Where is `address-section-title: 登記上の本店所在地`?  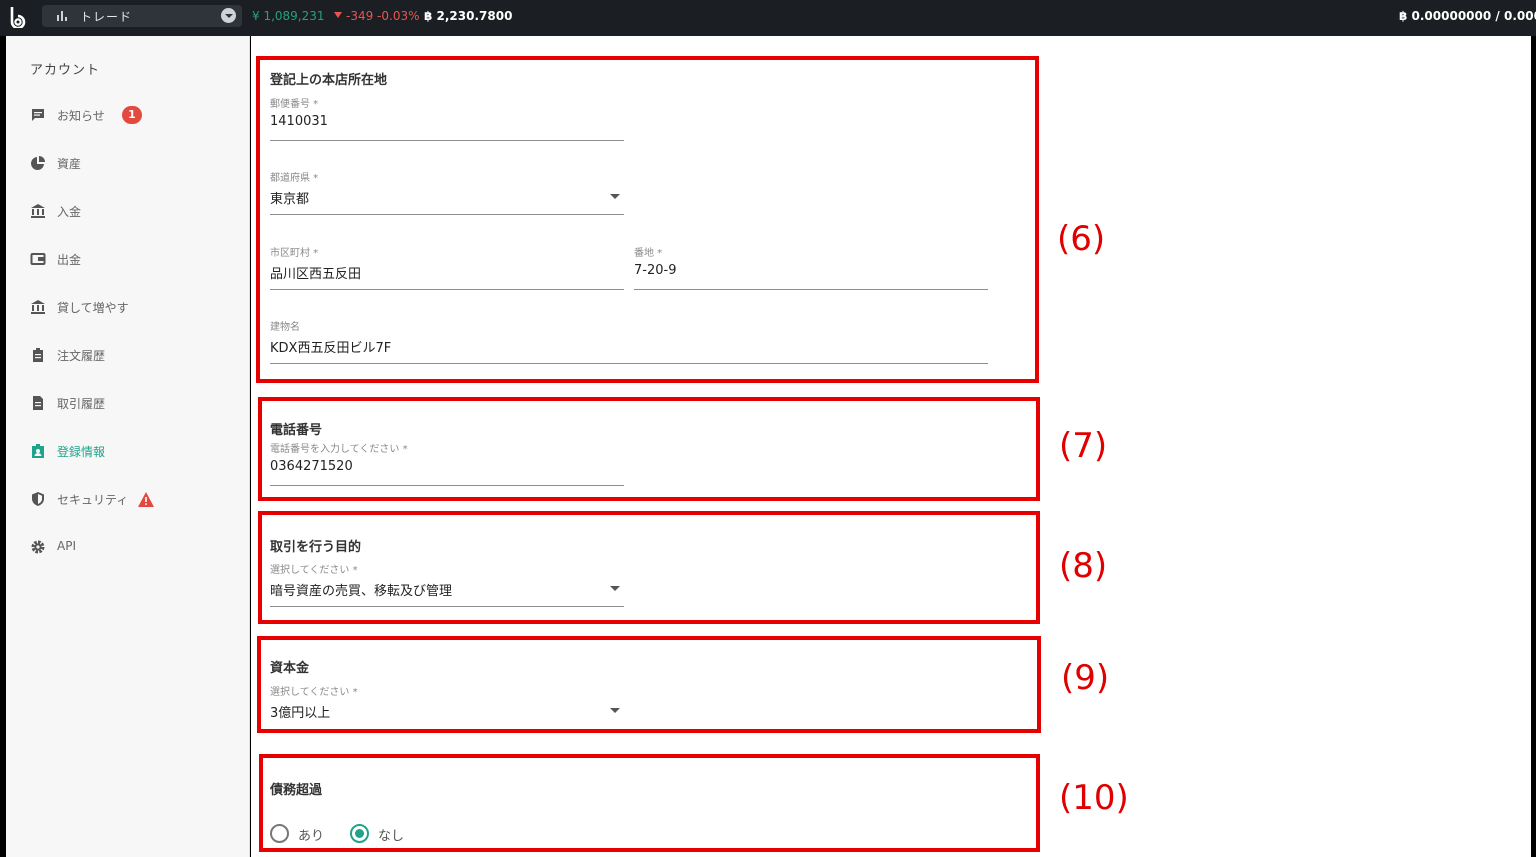 address-section-title: 登記上の本店所在地 is located at coordinates (329, 80).